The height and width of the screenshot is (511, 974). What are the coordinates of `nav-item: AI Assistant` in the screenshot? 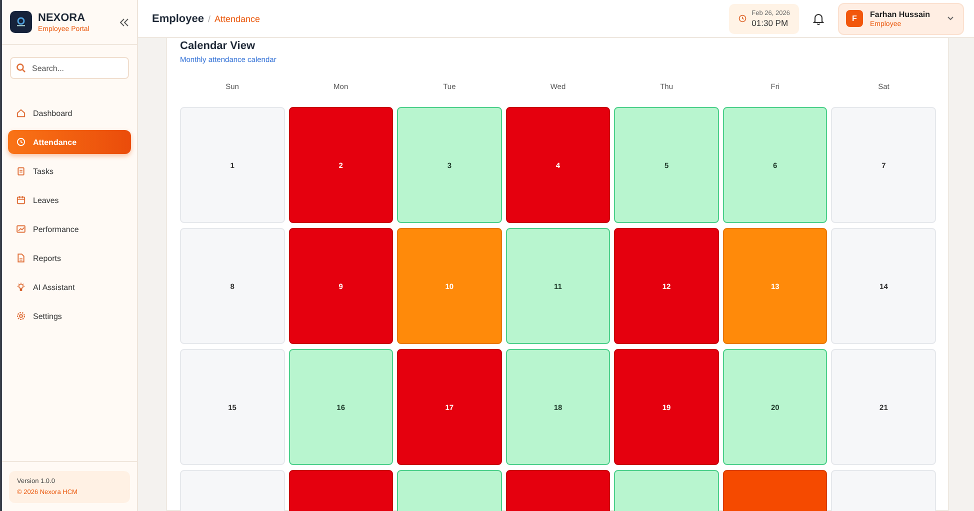 It's located at (69, 287).